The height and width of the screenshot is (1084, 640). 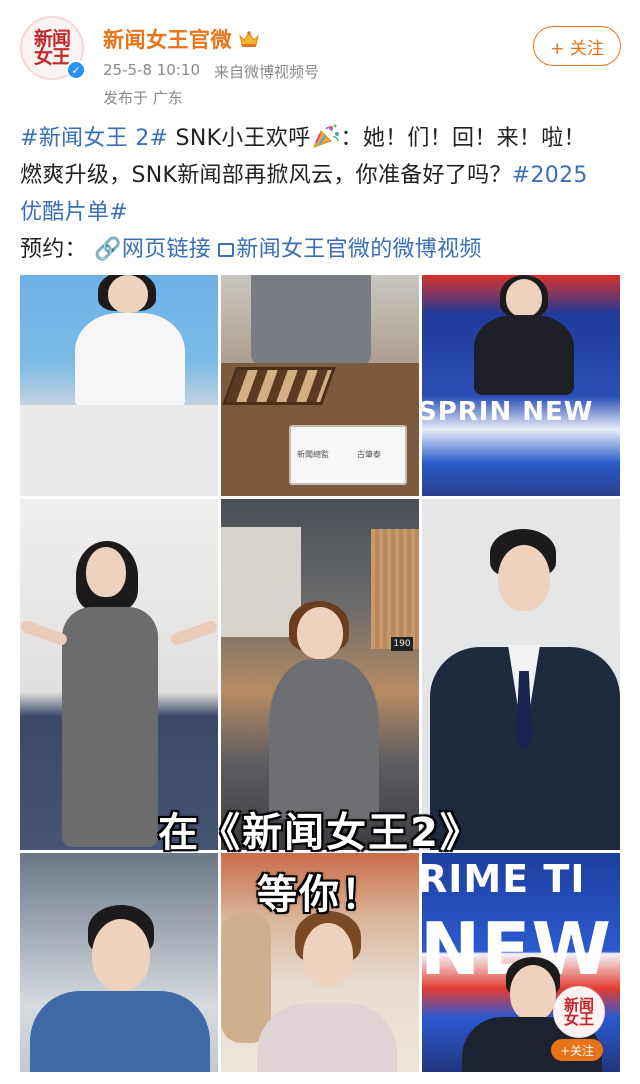 What do you see at coordinates (246, 978) in the screenshot?
I see `mirror` at bounding box center [246, 978].